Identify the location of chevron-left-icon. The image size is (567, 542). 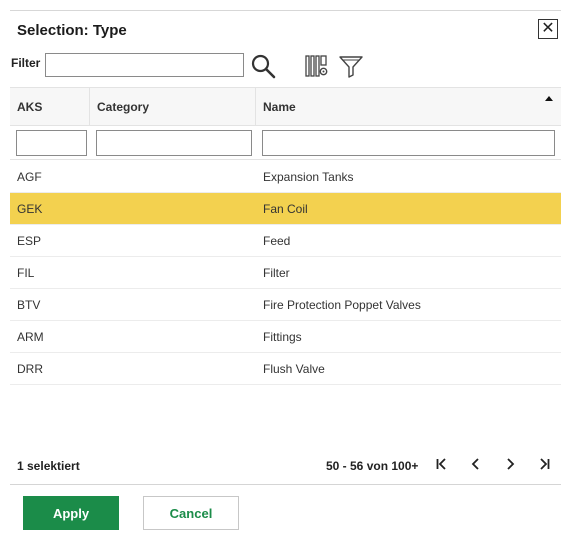
(475, 464).